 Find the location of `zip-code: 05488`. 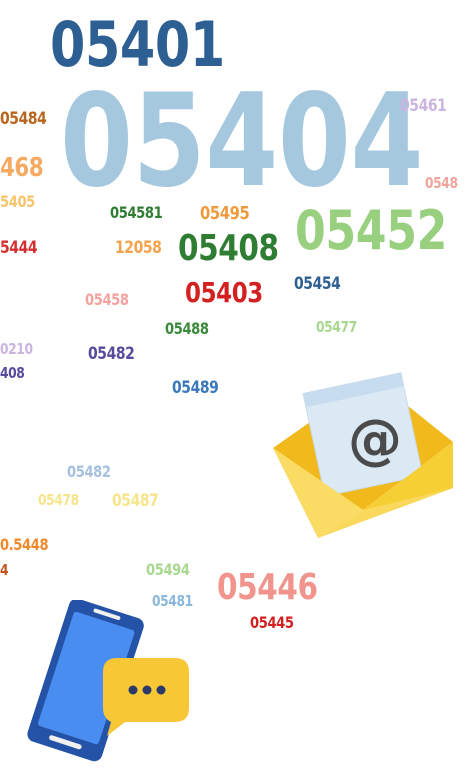

zip-code: 05488 is located at coordinates (187, 328).